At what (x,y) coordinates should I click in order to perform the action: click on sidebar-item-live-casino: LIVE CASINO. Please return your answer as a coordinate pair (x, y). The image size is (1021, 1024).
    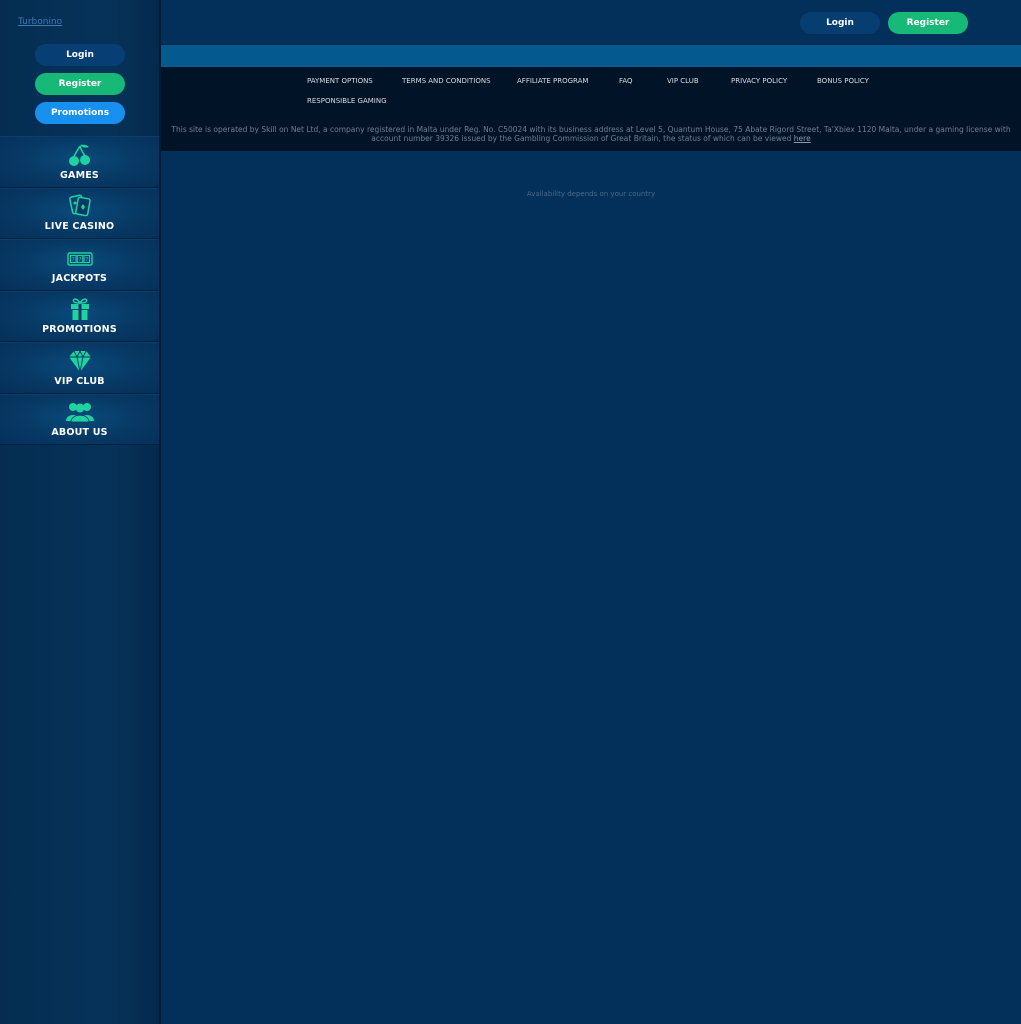
    Looking at the image, I should click on (79, 213).